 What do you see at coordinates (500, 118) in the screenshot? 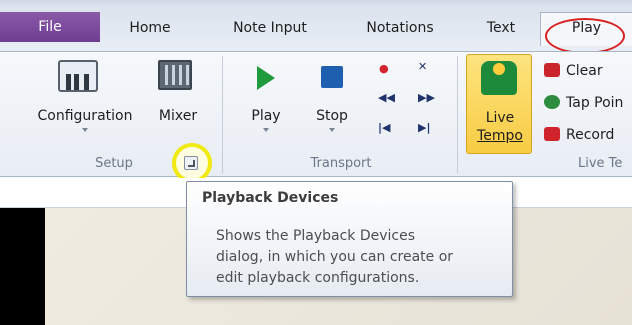
I see `live-tempo-label-line1: Live` at bounding box center [500, 118].